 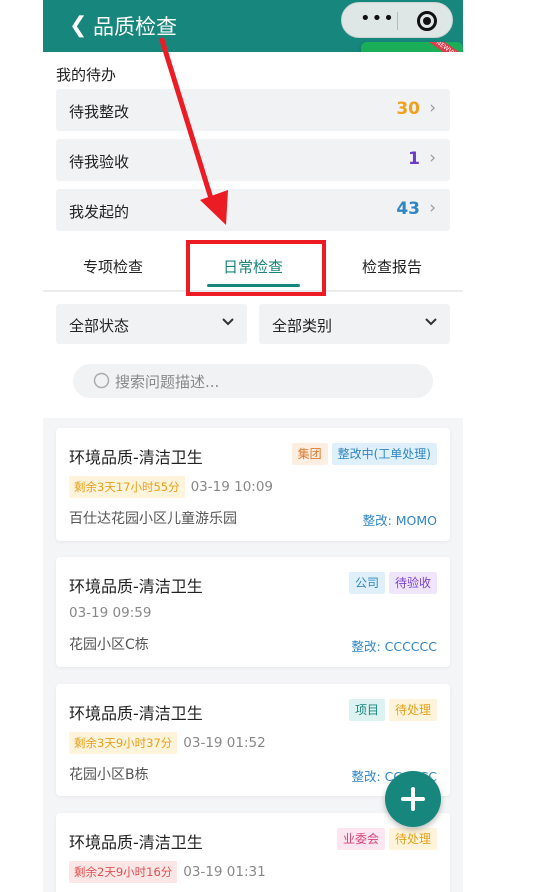 What do you see at coordinates (413, 799) in the screenshot?
I see `add-inspection-button` at bounding box center [413, 799].